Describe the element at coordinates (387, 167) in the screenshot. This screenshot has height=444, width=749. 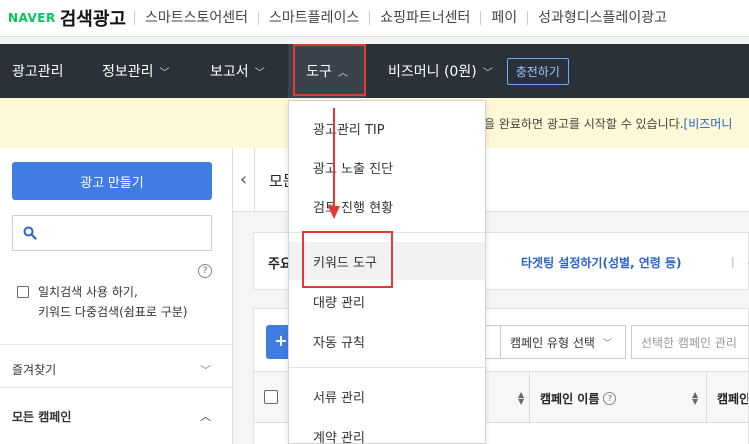
I see `menu-item-exposure-diagnosis: 광고 노출 진단` at that location.